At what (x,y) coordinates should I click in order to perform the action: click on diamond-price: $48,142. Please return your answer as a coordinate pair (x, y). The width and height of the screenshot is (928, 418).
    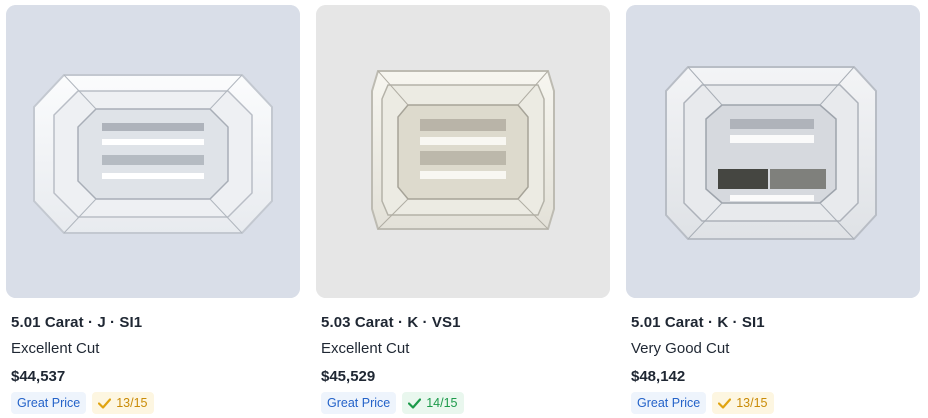
    Looking at the image, I should click on (658, 376).